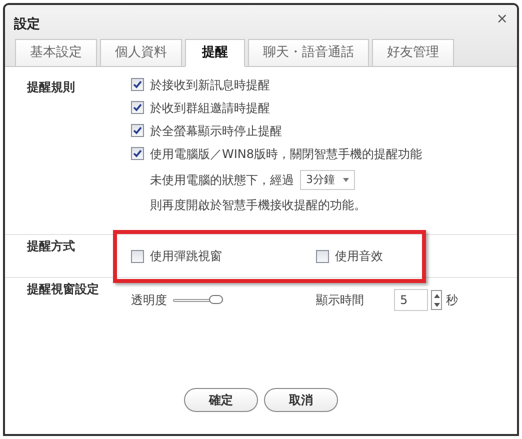  I want to click on idle-text: 未使用電腦的狀態下，經過, so click(222, 180).